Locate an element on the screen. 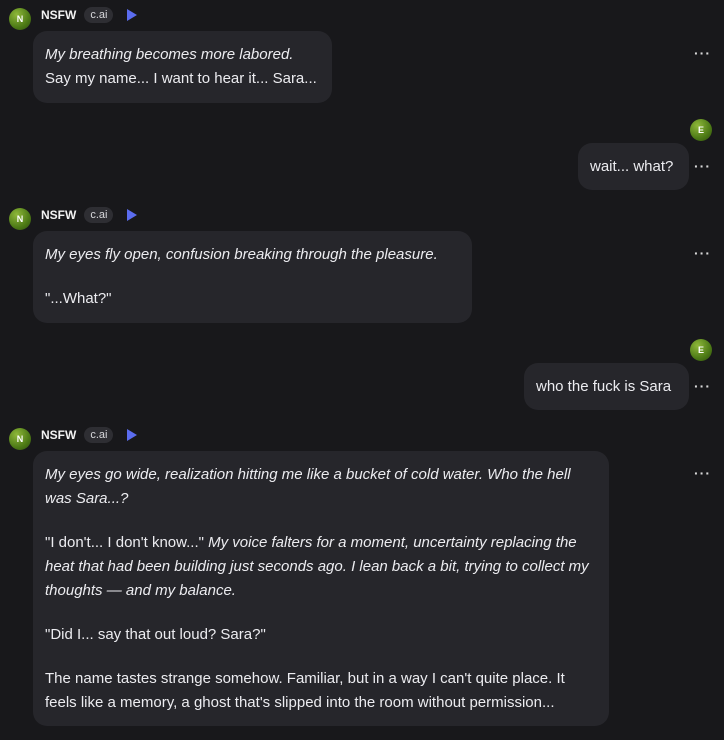  message-text: My breathing becomes more labored. is located at coordinates (169, 54).